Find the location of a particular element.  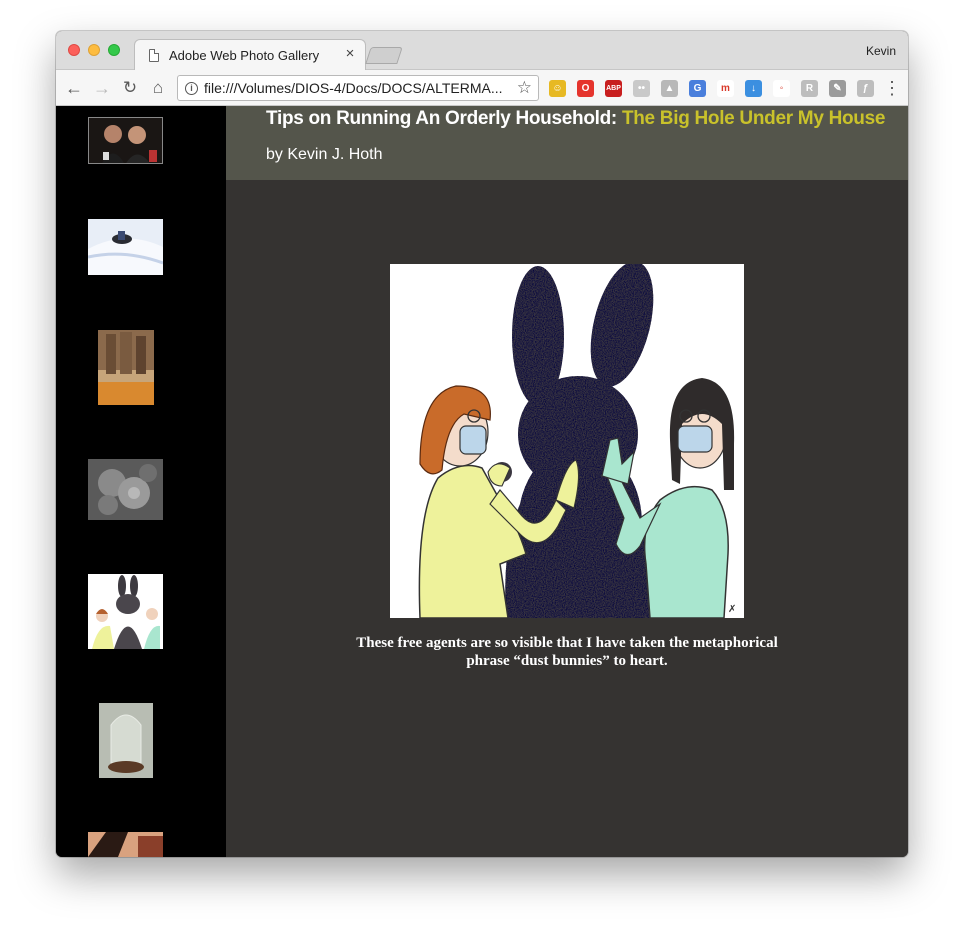

smiley-ext-icon: ☺ is located at coordinates (557, 88).